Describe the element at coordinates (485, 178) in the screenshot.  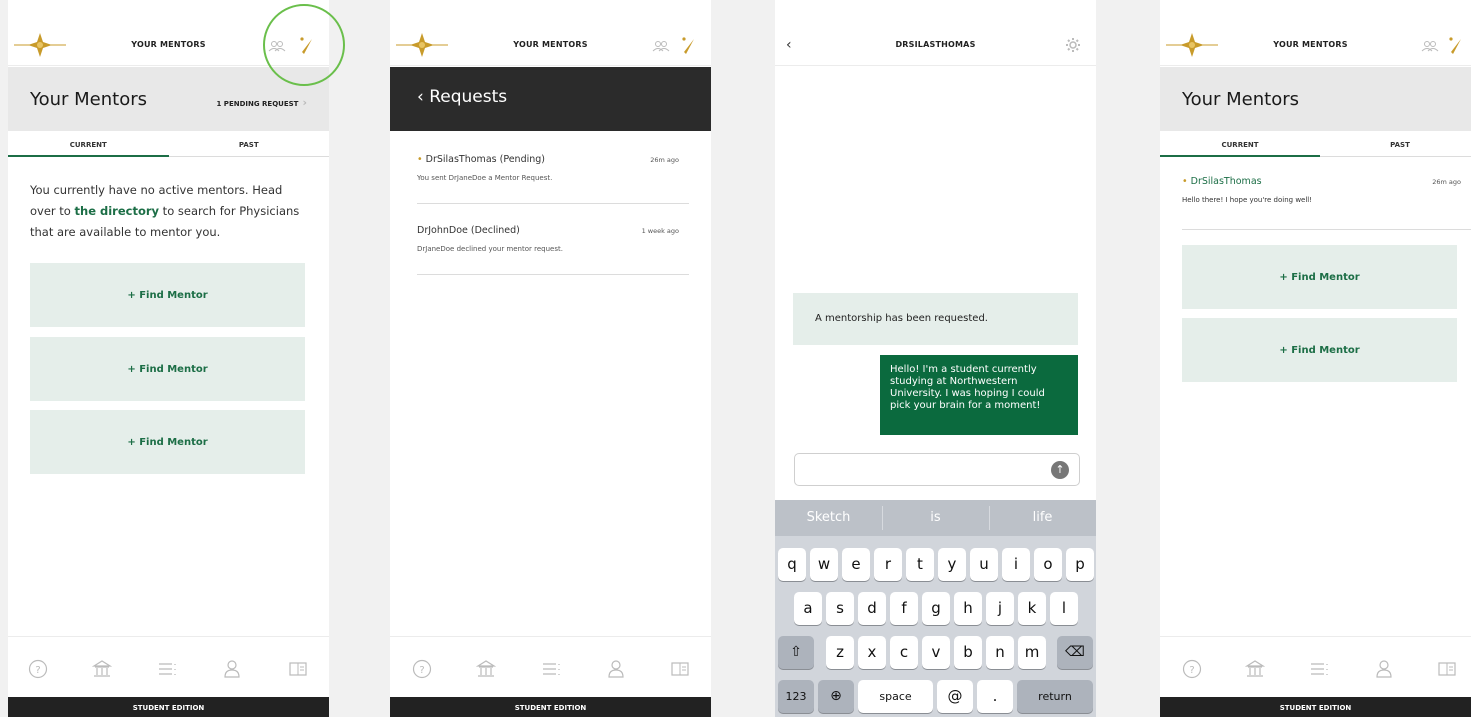
I see `request-message: You sent DrJaneDoe a Mentor Request.` at that location.